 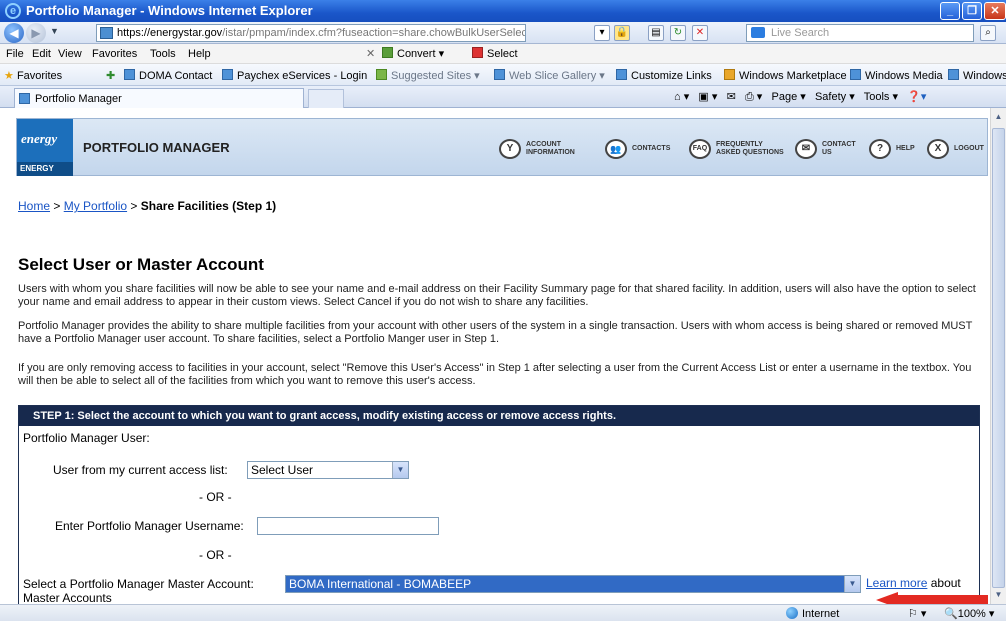 I want to click on home-icon: ⌂ ▾, so click(x=681, y=97).